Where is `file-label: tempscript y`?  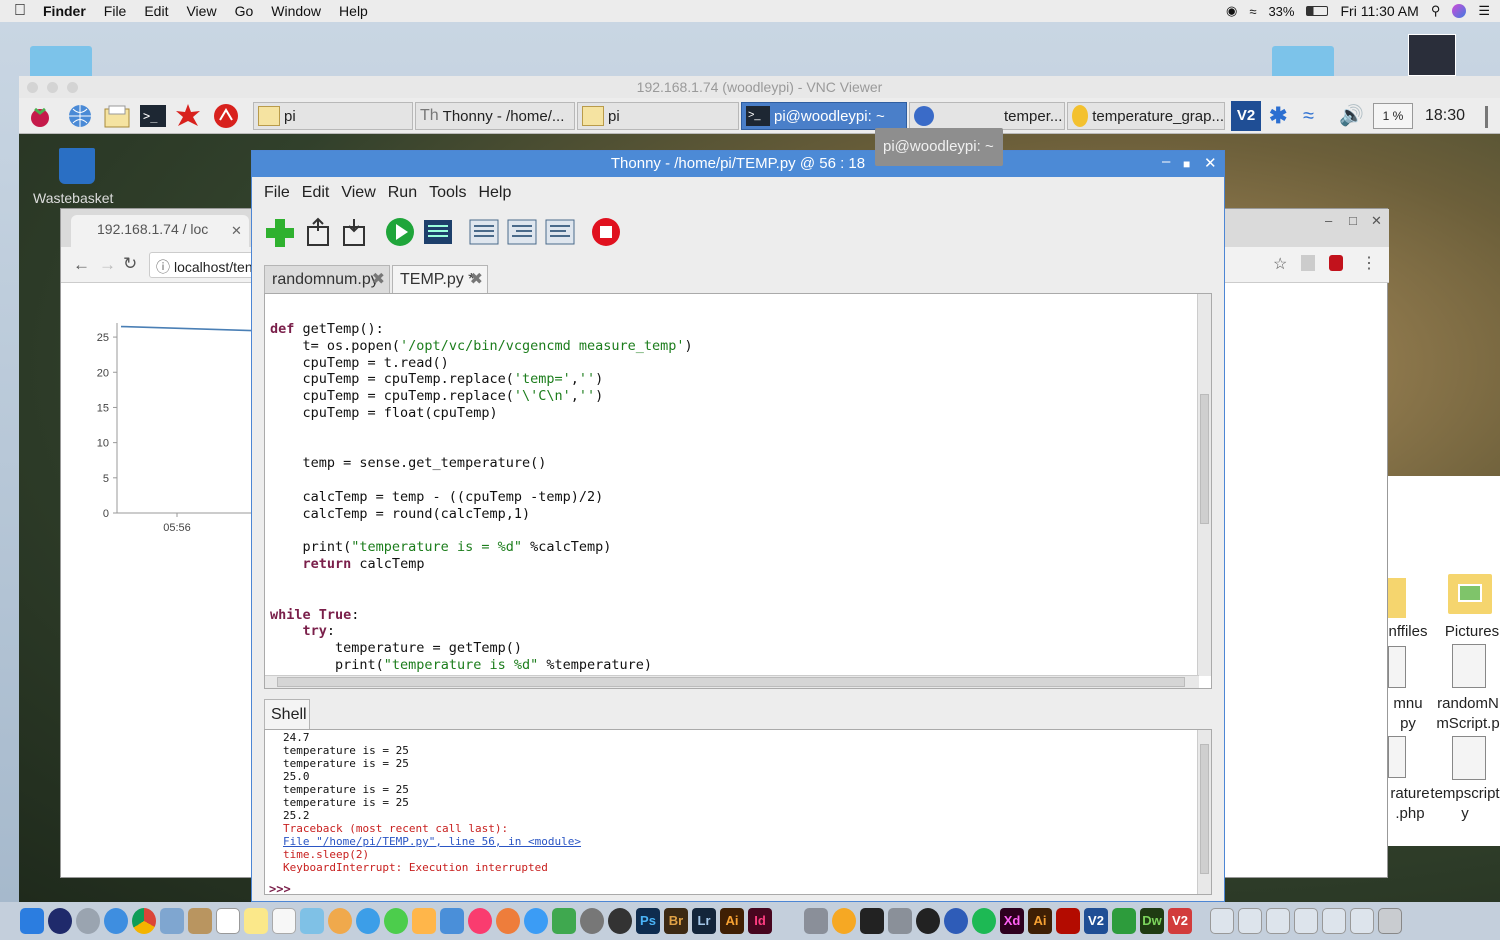 file-label: tempscript y is located at coordinates (1465, 804).